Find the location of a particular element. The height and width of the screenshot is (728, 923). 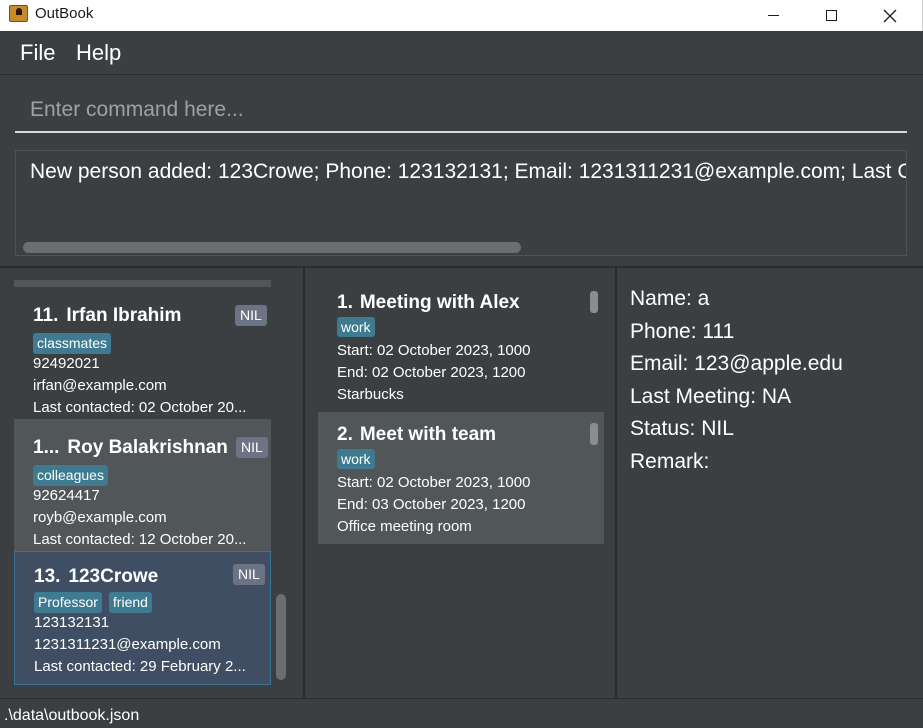

meeting-title: 2. Meet with team is located at coordinates (417, 434).